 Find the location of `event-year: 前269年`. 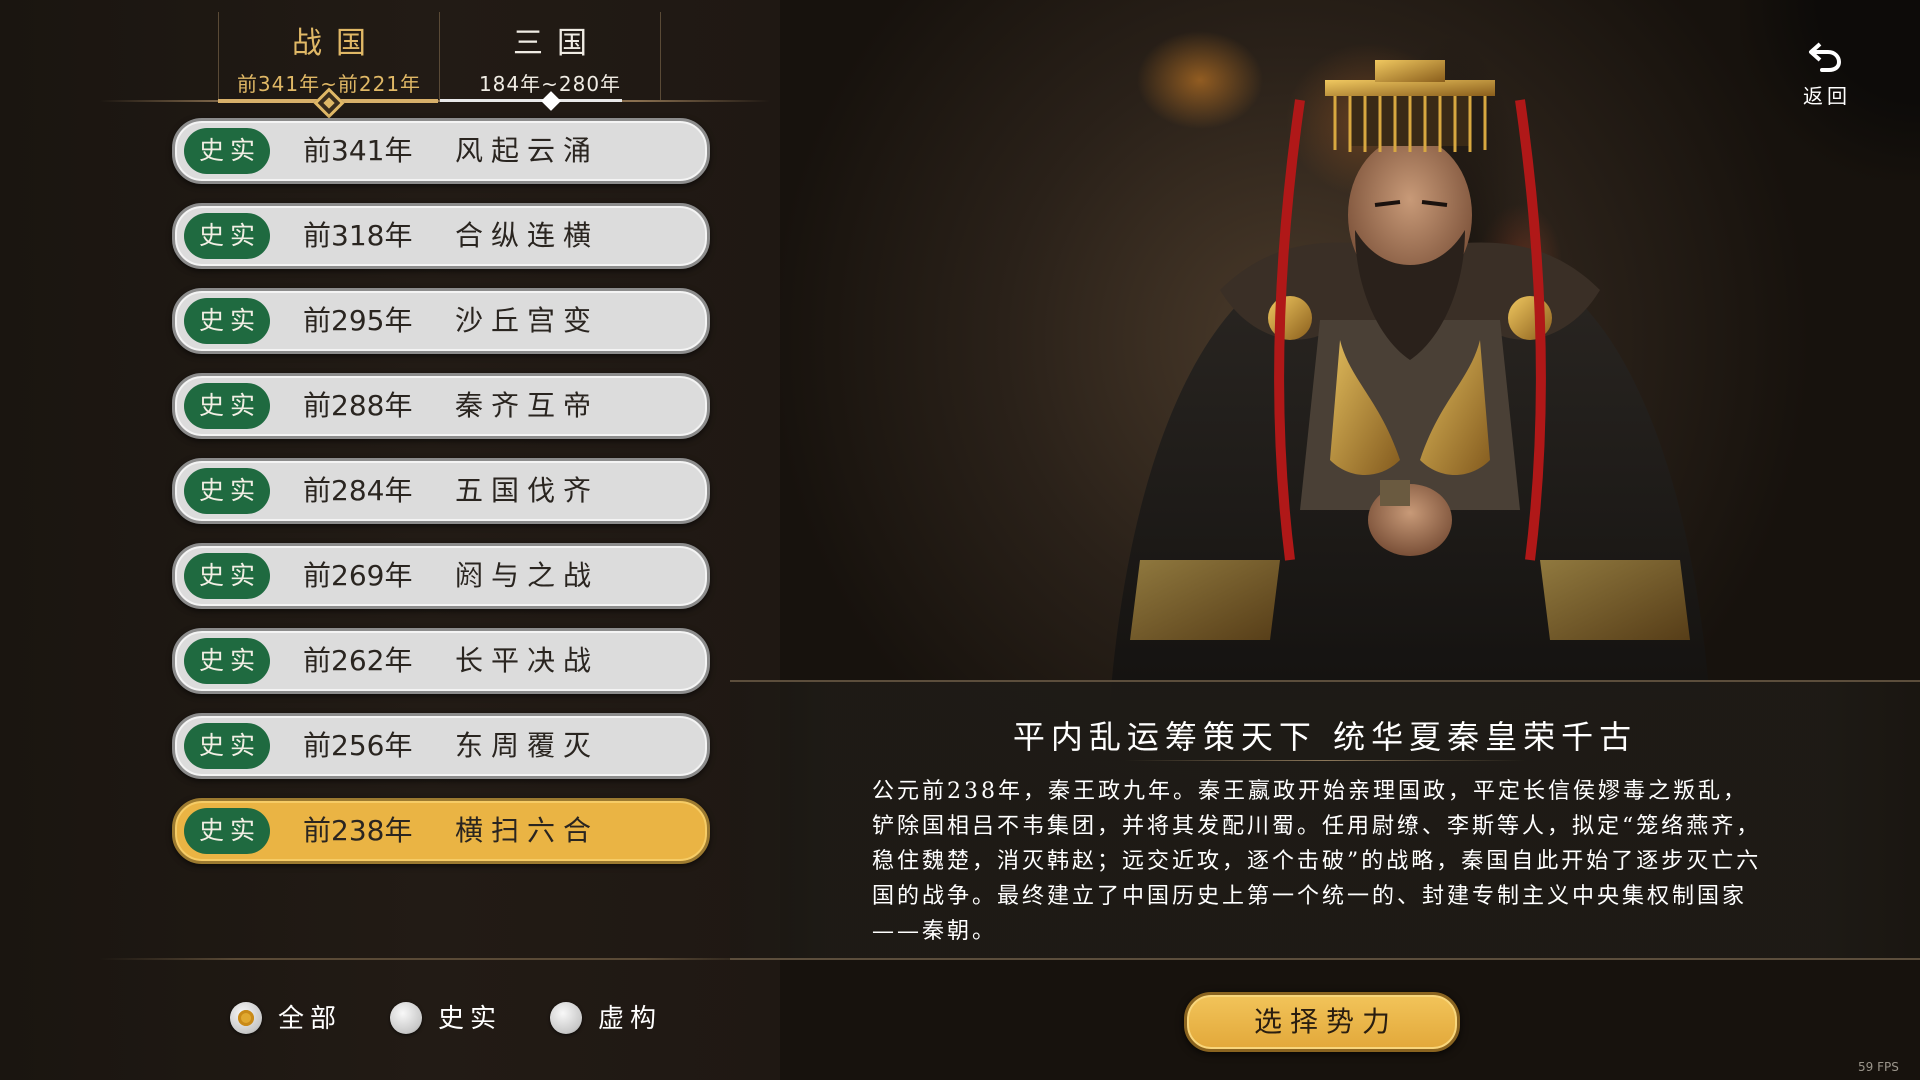

event-year: 前269年 is located at coordinates (358, 575).